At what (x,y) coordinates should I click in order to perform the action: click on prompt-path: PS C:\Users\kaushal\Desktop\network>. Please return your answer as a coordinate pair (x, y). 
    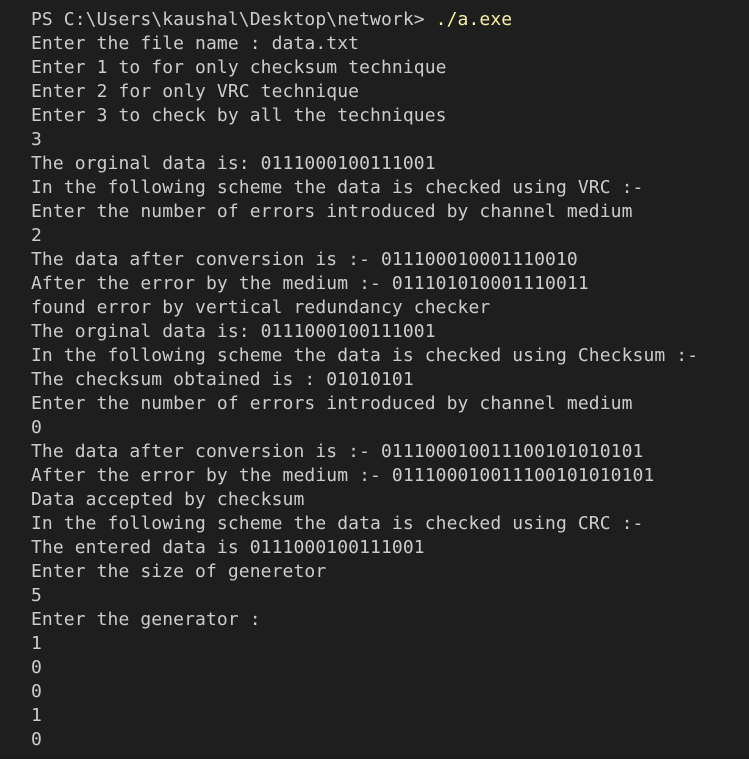
    Looking at the image, I should click on (233, 19).